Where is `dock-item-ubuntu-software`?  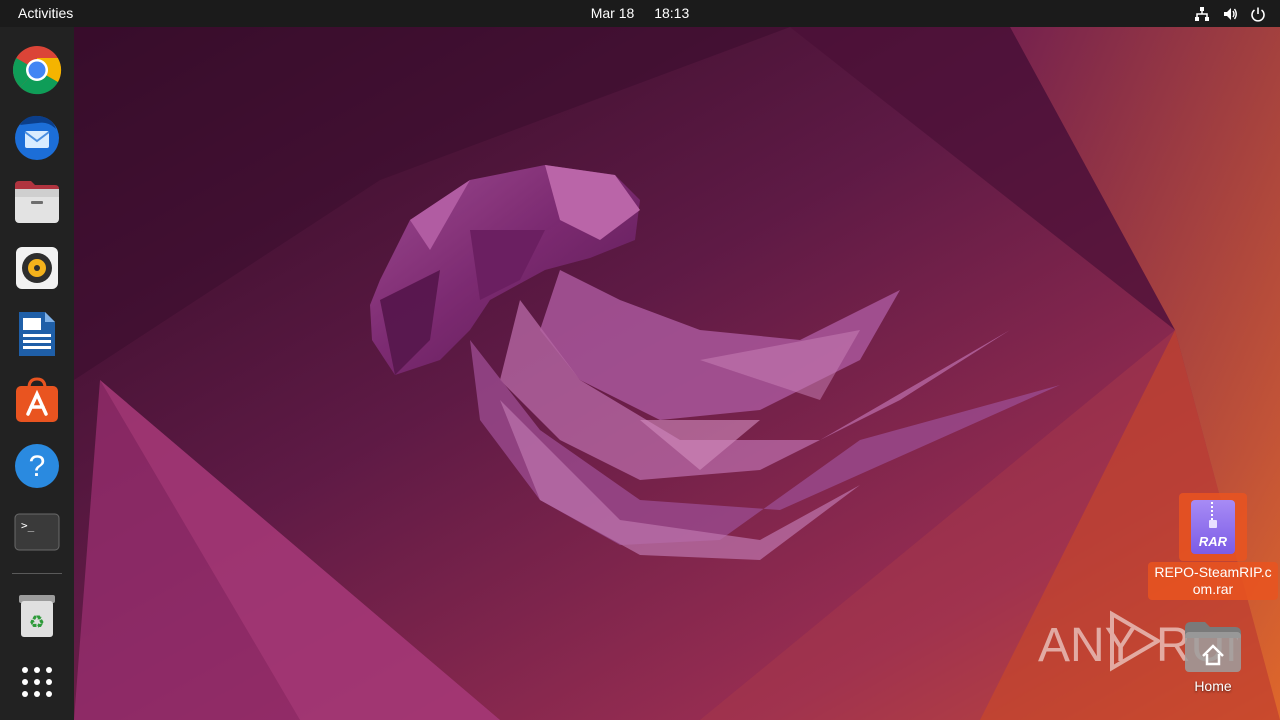 dock-item-ubuntu-software is located at coordinates (37, 400).